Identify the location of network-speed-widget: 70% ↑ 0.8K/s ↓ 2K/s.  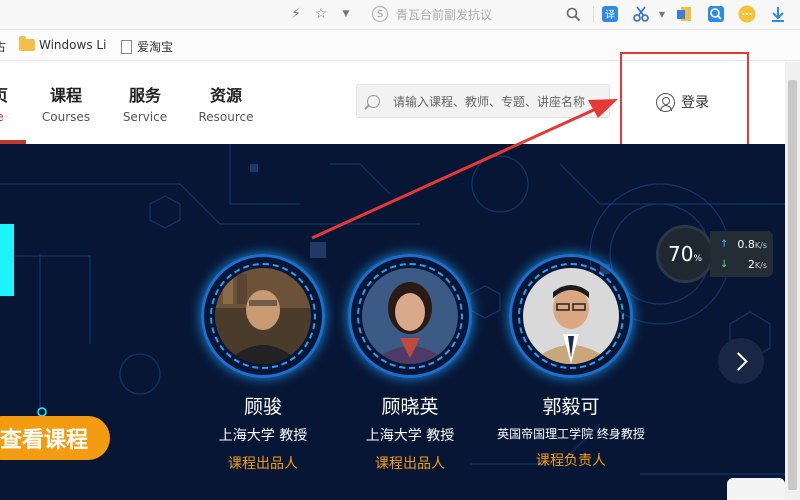
(714, 254).